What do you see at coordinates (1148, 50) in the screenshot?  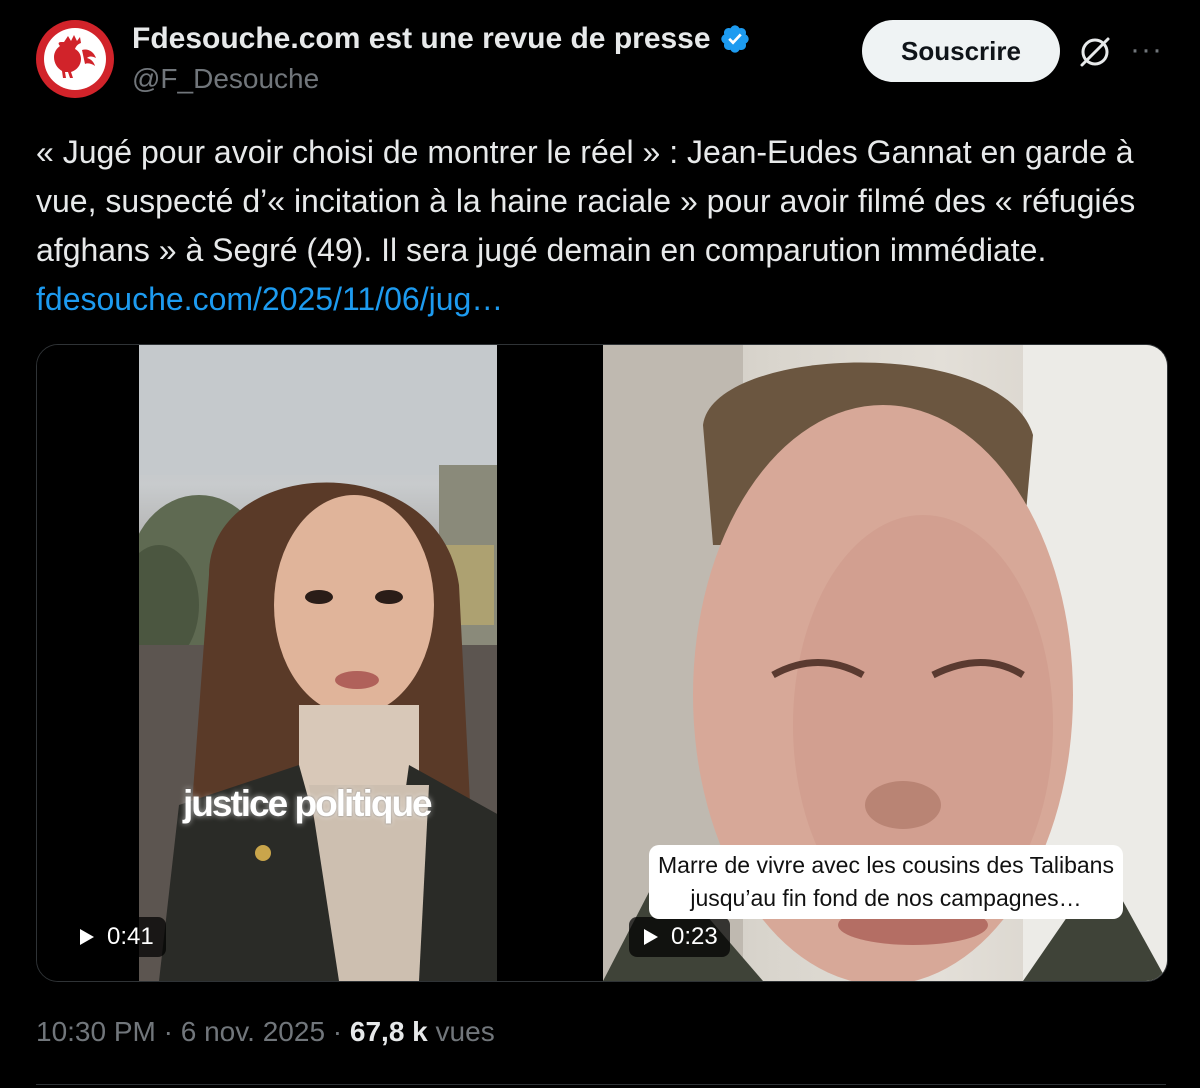 I see `more-options-icon: ···` at bounding box center [1148, 50].